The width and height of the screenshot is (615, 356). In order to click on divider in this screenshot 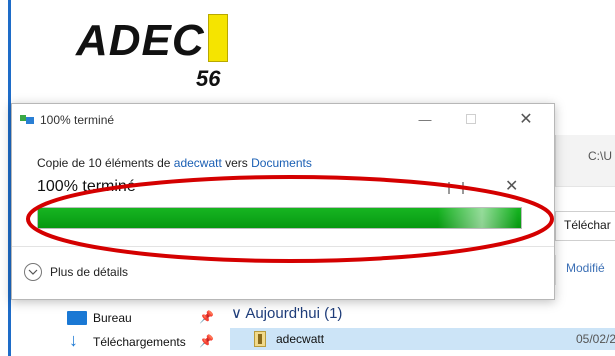, I will do `click(283, 246)`.